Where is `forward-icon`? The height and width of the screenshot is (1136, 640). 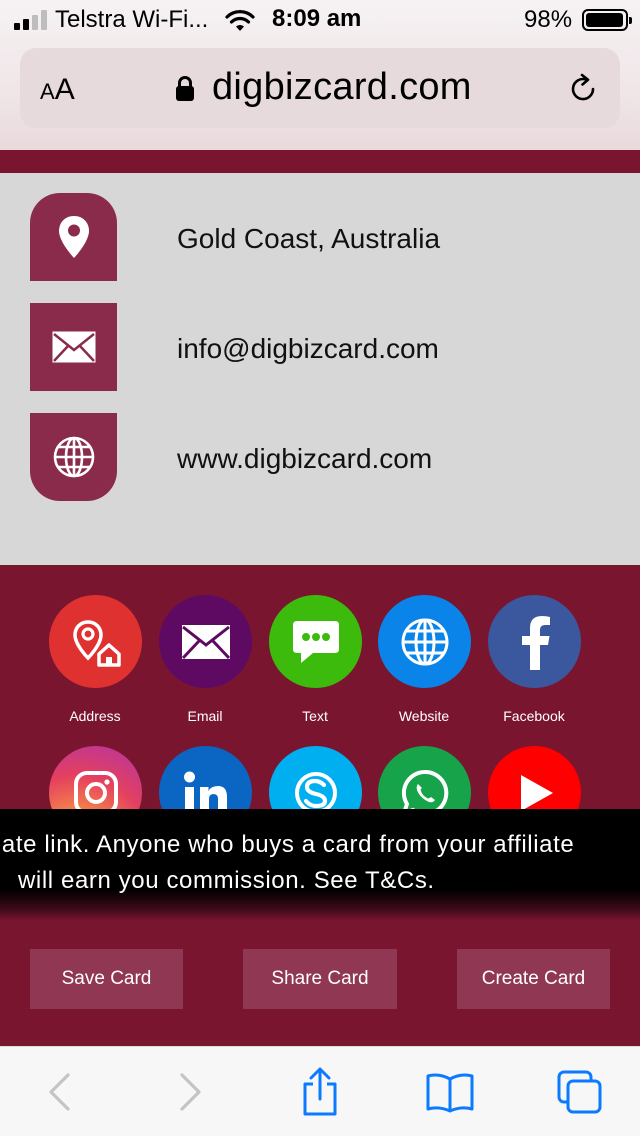 forward-icon is located at coordinates (190, 1092).